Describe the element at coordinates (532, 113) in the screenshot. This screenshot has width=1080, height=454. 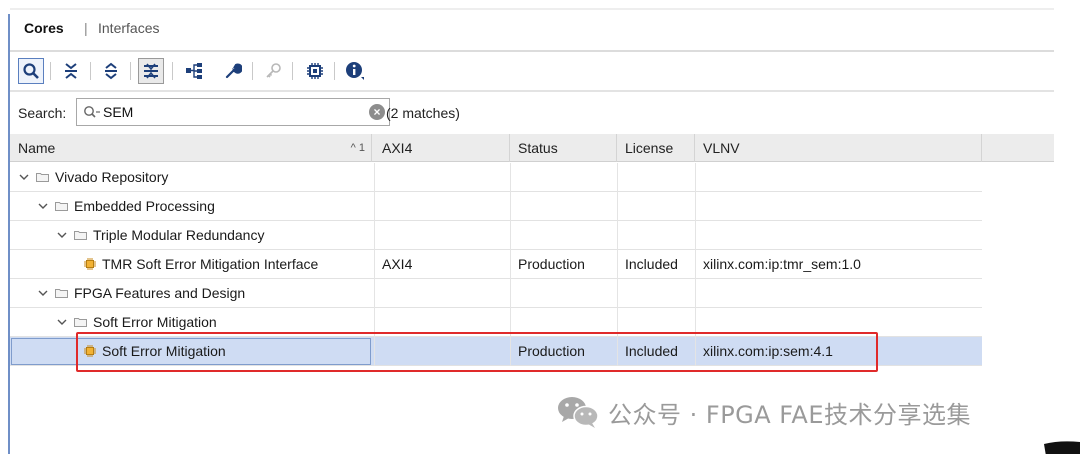
I see `search-row: Search: × (2 matches)` at that location.